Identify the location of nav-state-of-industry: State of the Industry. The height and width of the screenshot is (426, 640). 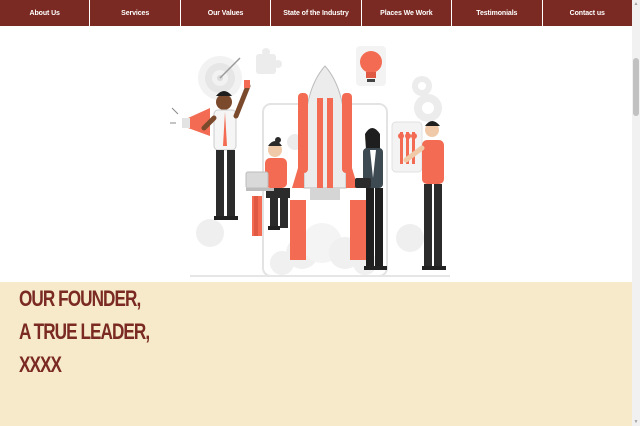
(316, 13).